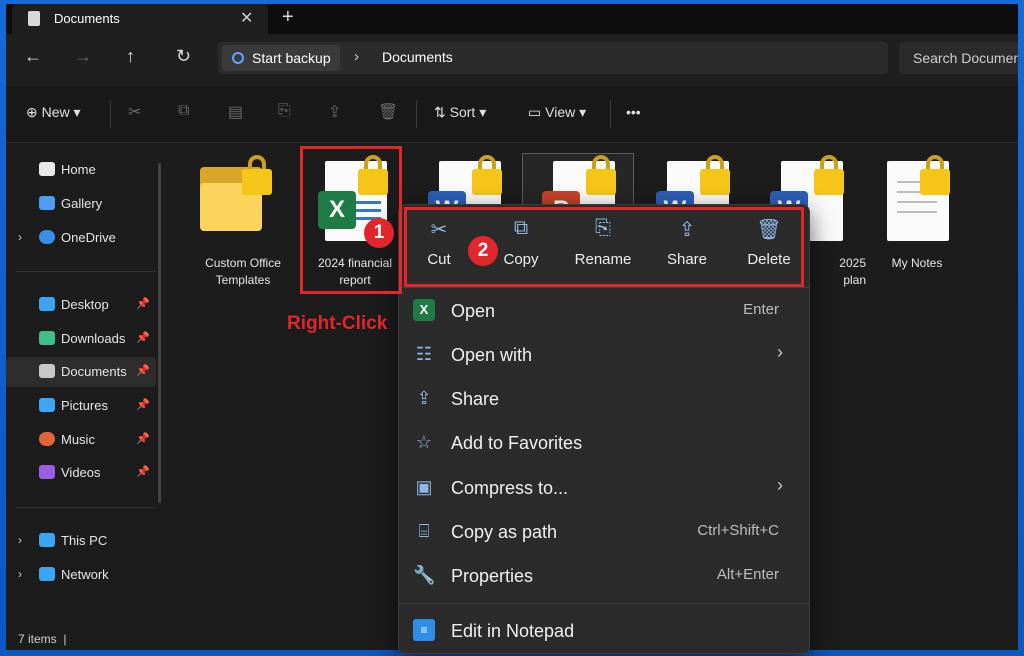 This screenshot has width=1024, height=656. I want to click on address-bar: Start backup › Documents, so click(553, 58).